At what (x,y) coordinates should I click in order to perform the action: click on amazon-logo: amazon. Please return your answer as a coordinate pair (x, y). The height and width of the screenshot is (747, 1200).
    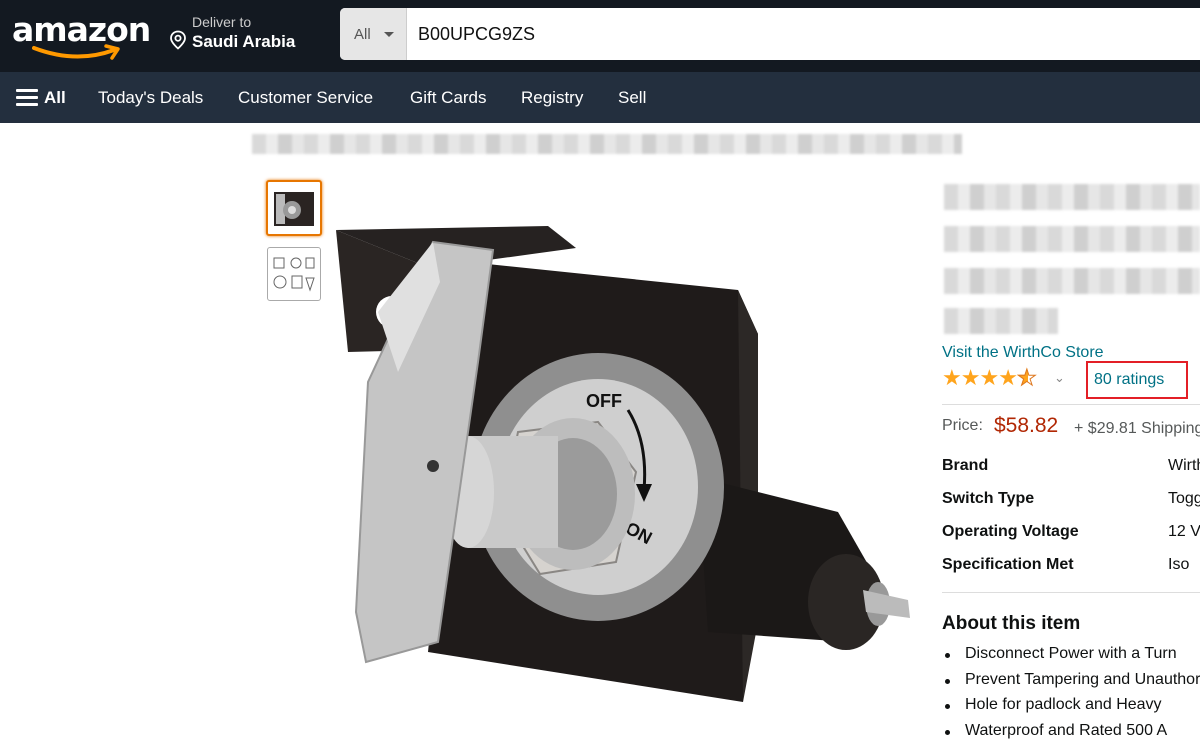
    Looking at the image, I should click on (81, 35).